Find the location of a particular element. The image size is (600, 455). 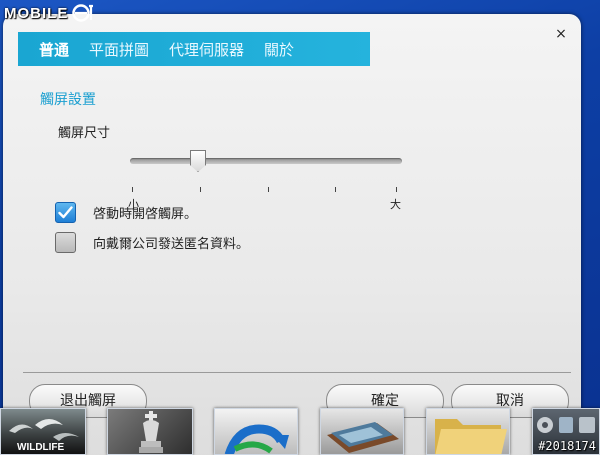

anonymous-data-option: 向戴爾公司發送匿名資料。 is located at coordinates (152, 242).